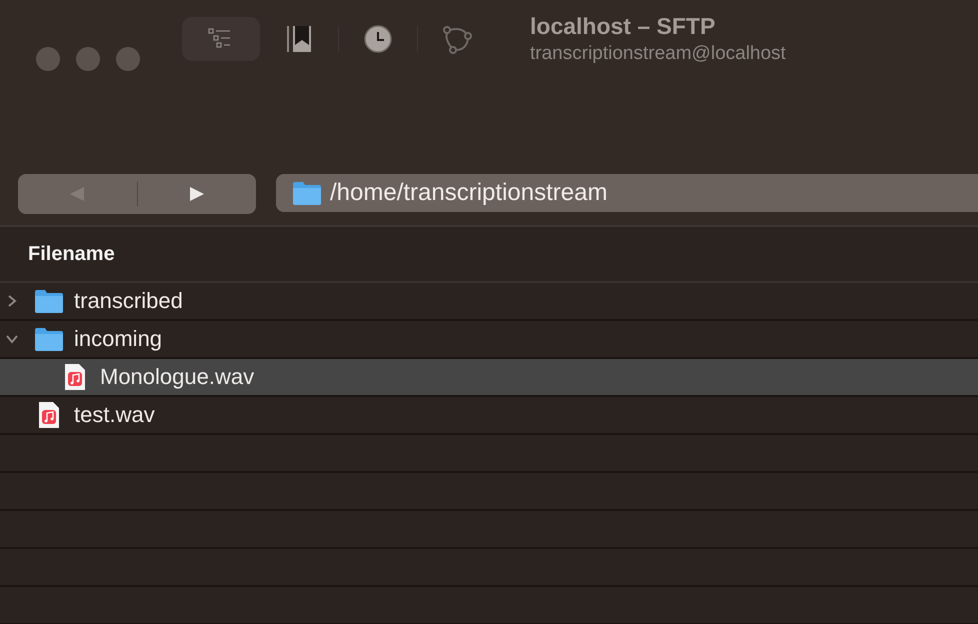  What do you see at coordinates (457, 39) in the screenshot?
I see `network-icon` at bounding box center [457, 39].